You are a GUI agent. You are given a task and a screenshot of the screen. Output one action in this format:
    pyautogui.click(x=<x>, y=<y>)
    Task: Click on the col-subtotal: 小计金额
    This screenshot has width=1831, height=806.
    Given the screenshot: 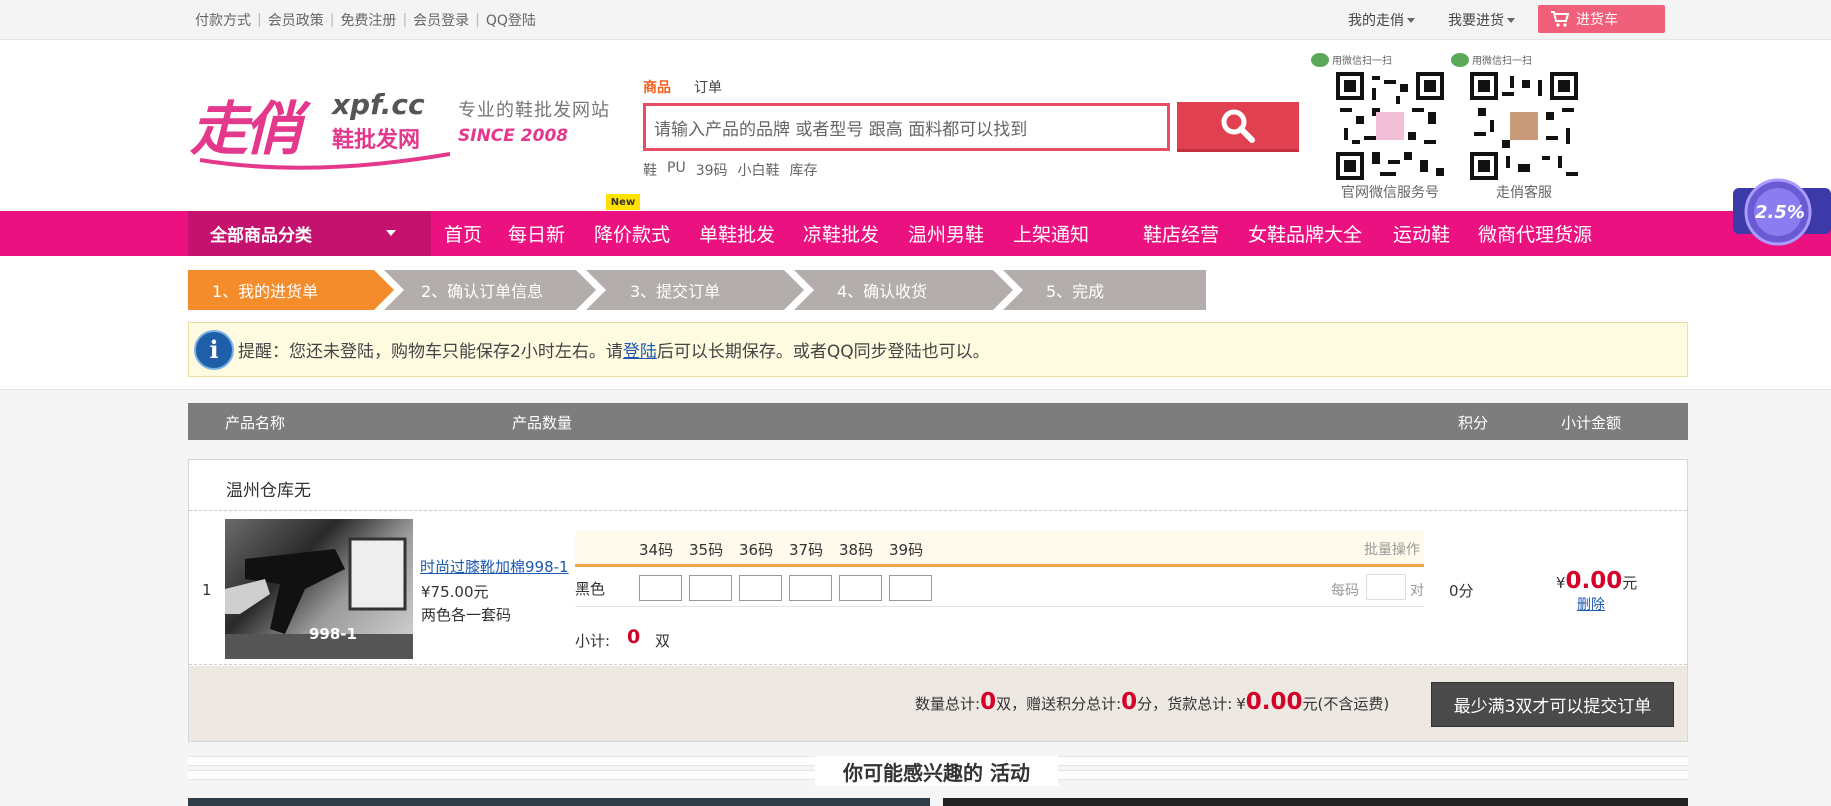 What is the action you would take?
    pyautogui.click(x=1591, y=423)
    